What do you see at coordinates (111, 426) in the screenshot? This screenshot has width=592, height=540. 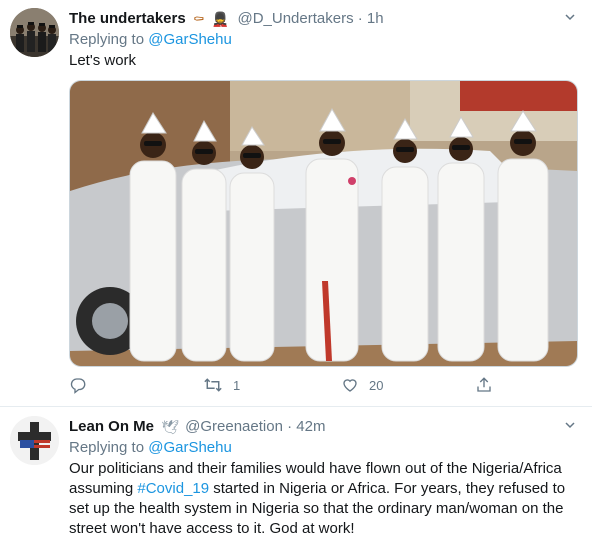 I see `display-name: Lean On Me` at bounding box center [111, 426].